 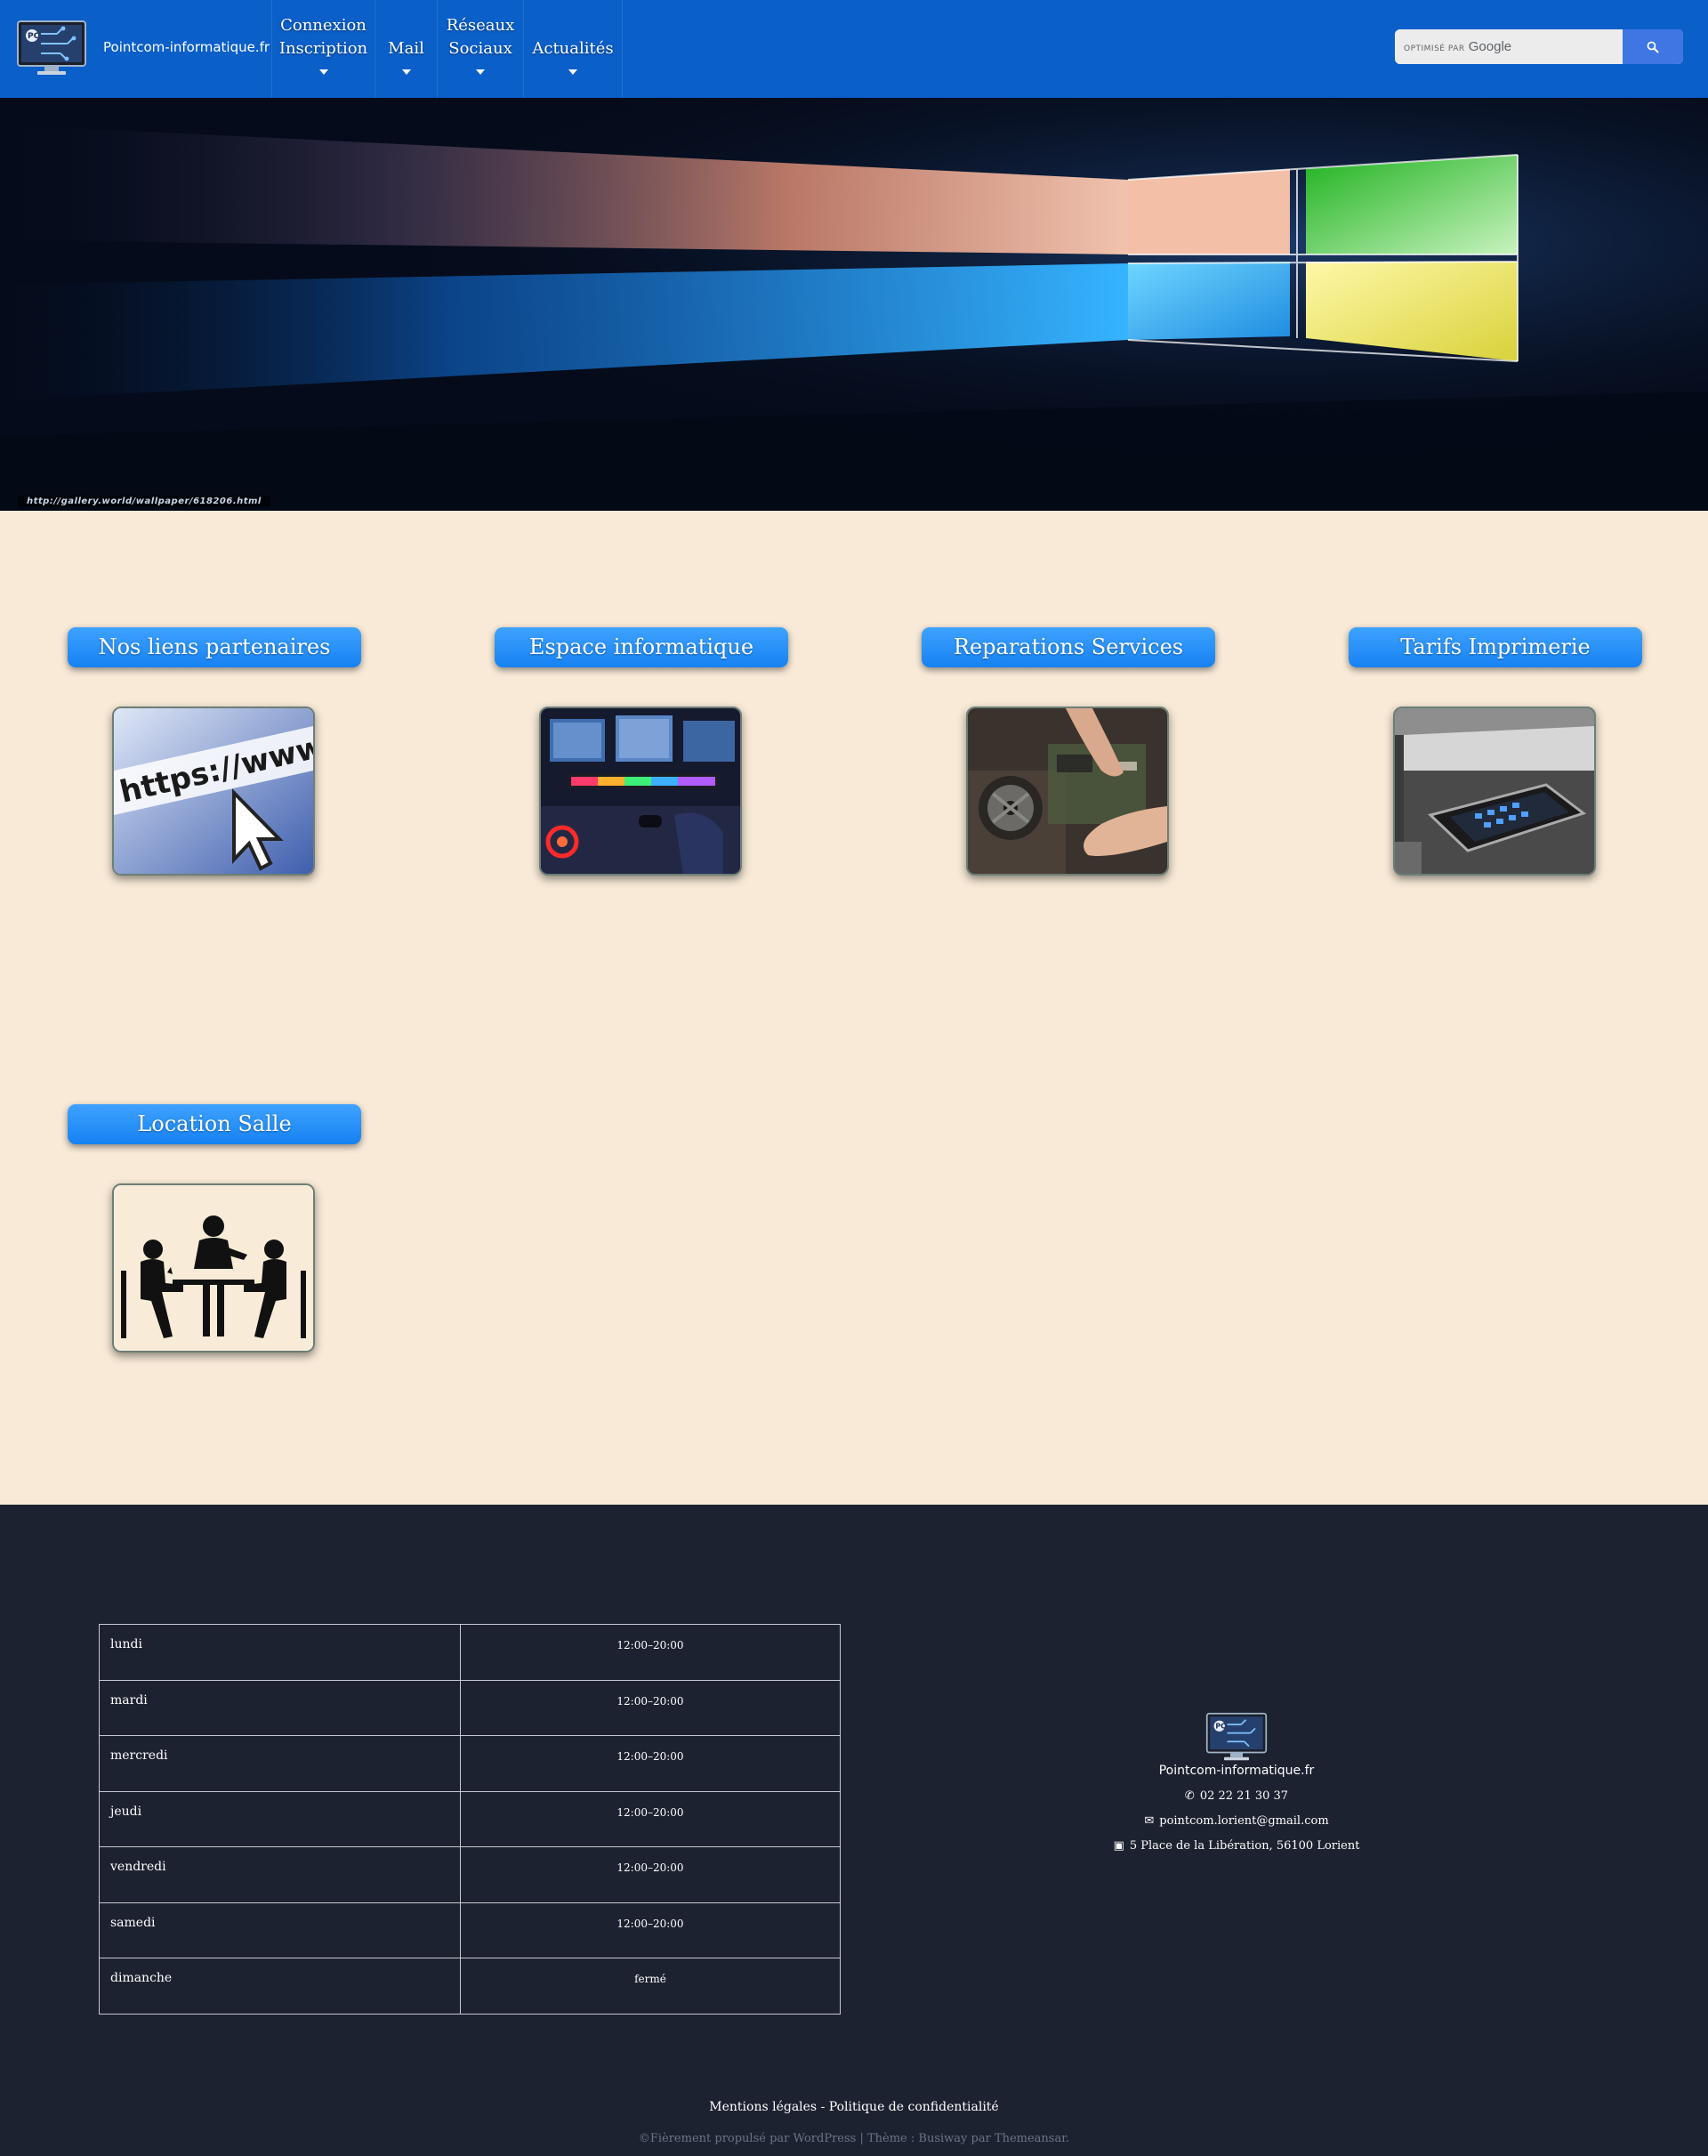 I want to click on table-row: lundi 12:00–20:00, so click(x=470, y=1652).